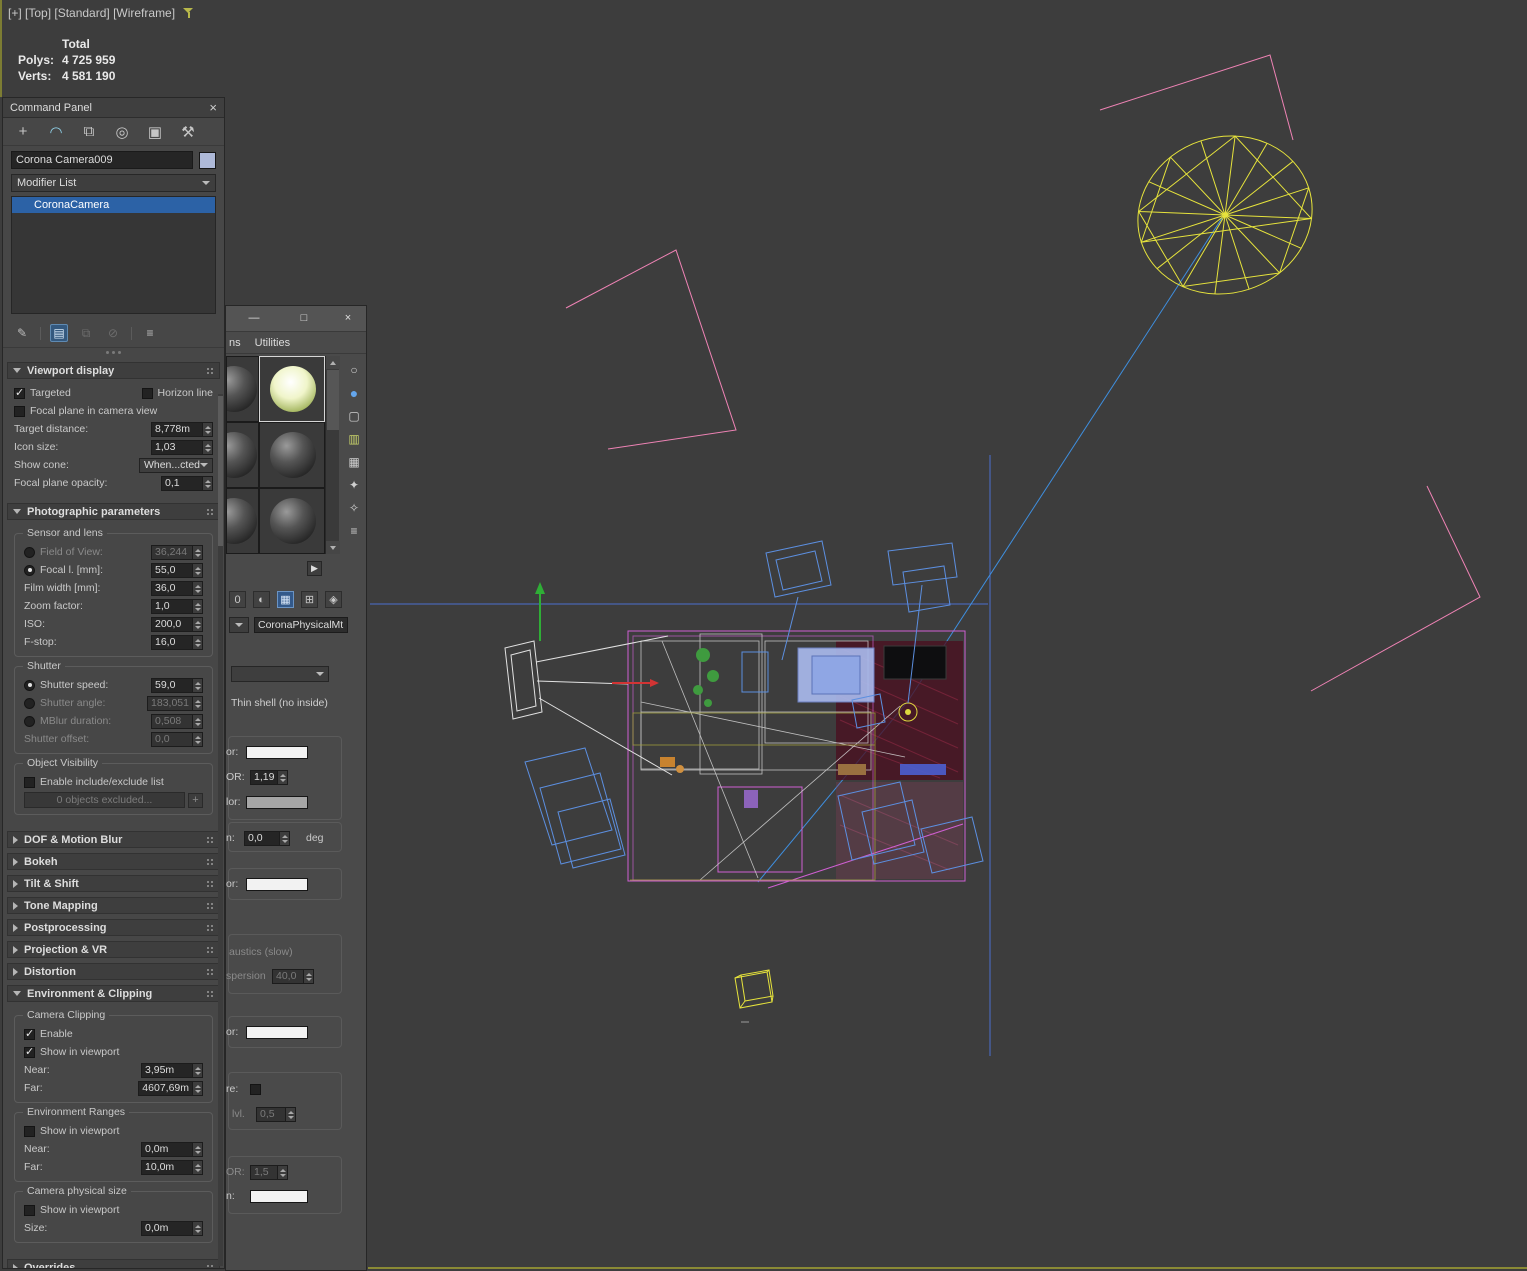 Image resolution: width=1527 pixels, height=1271 pixels. I want to click on scrollbar-thumb, so click(333, 400).